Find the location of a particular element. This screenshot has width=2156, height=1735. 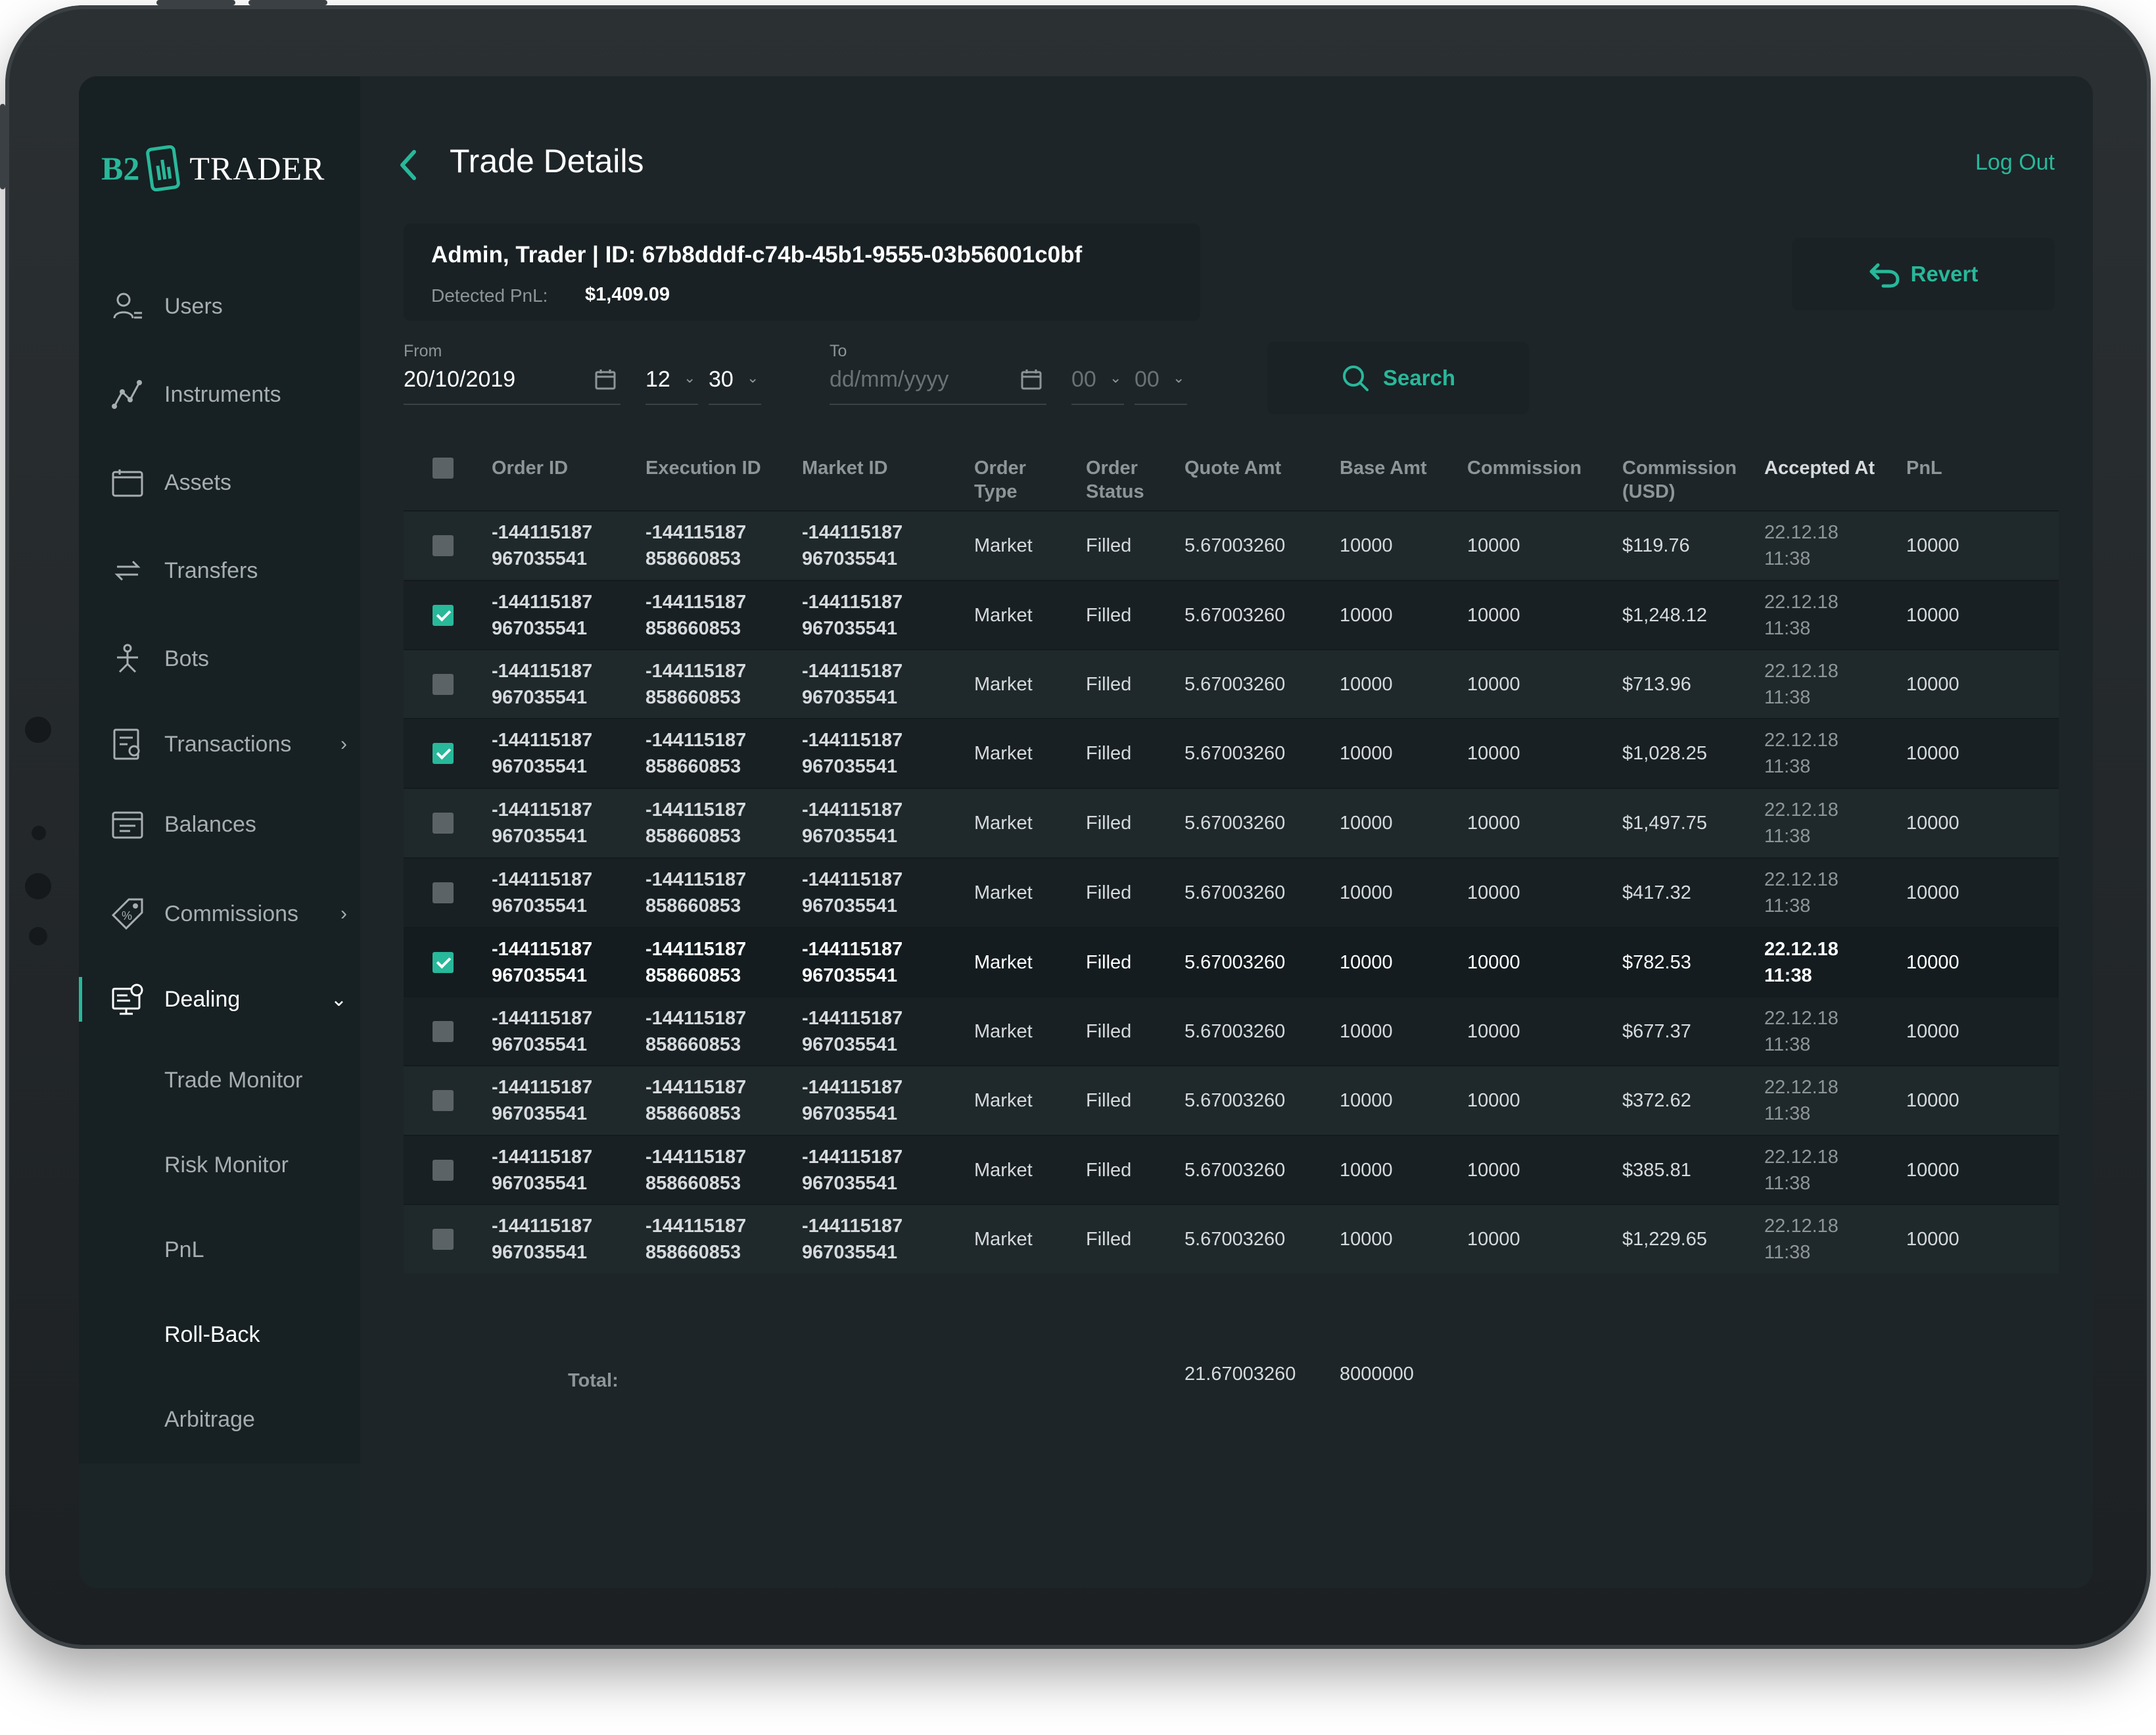

order-status-cell: Filled is located at coordinates (1108, 753).